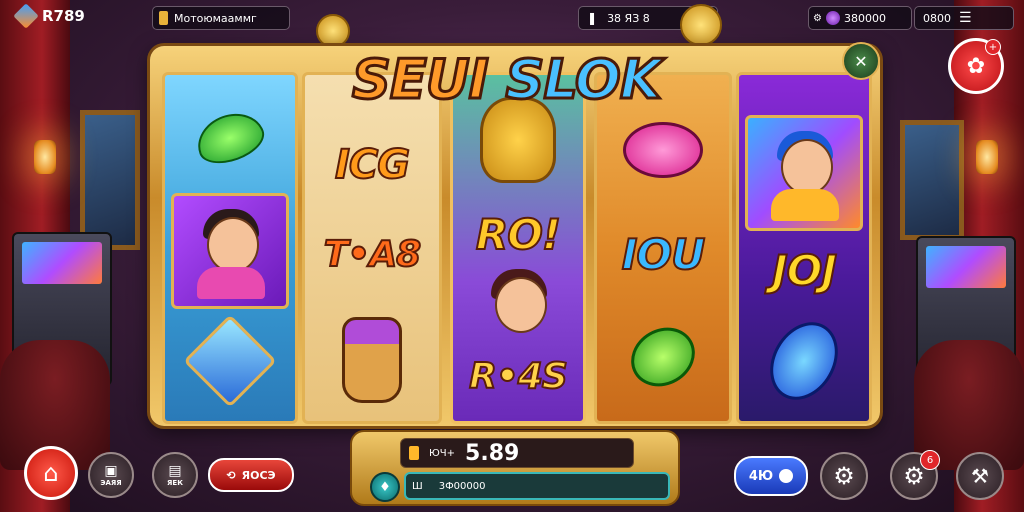  I want to click on reel3-mid-symbol: RO!, so click(518, 234).